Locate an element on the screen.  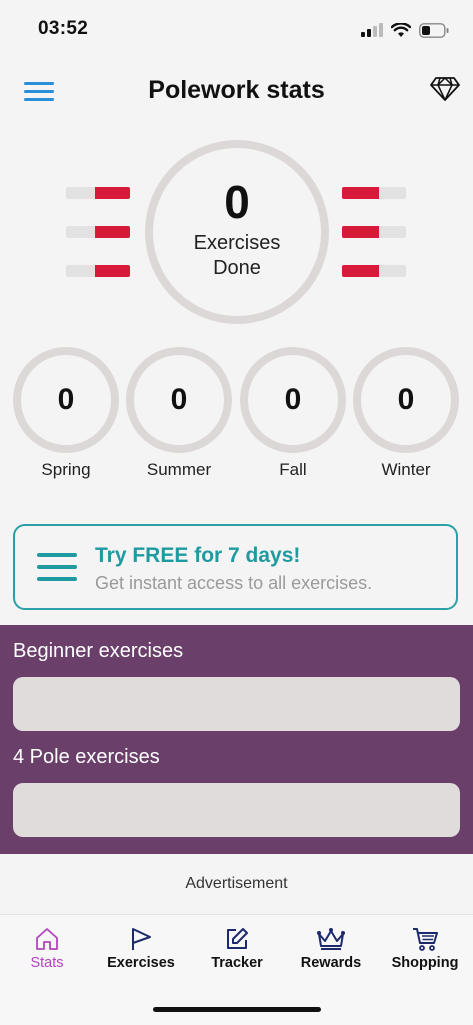
section-title-beginner: Beginner exercises is located at coordinates (98, 651).